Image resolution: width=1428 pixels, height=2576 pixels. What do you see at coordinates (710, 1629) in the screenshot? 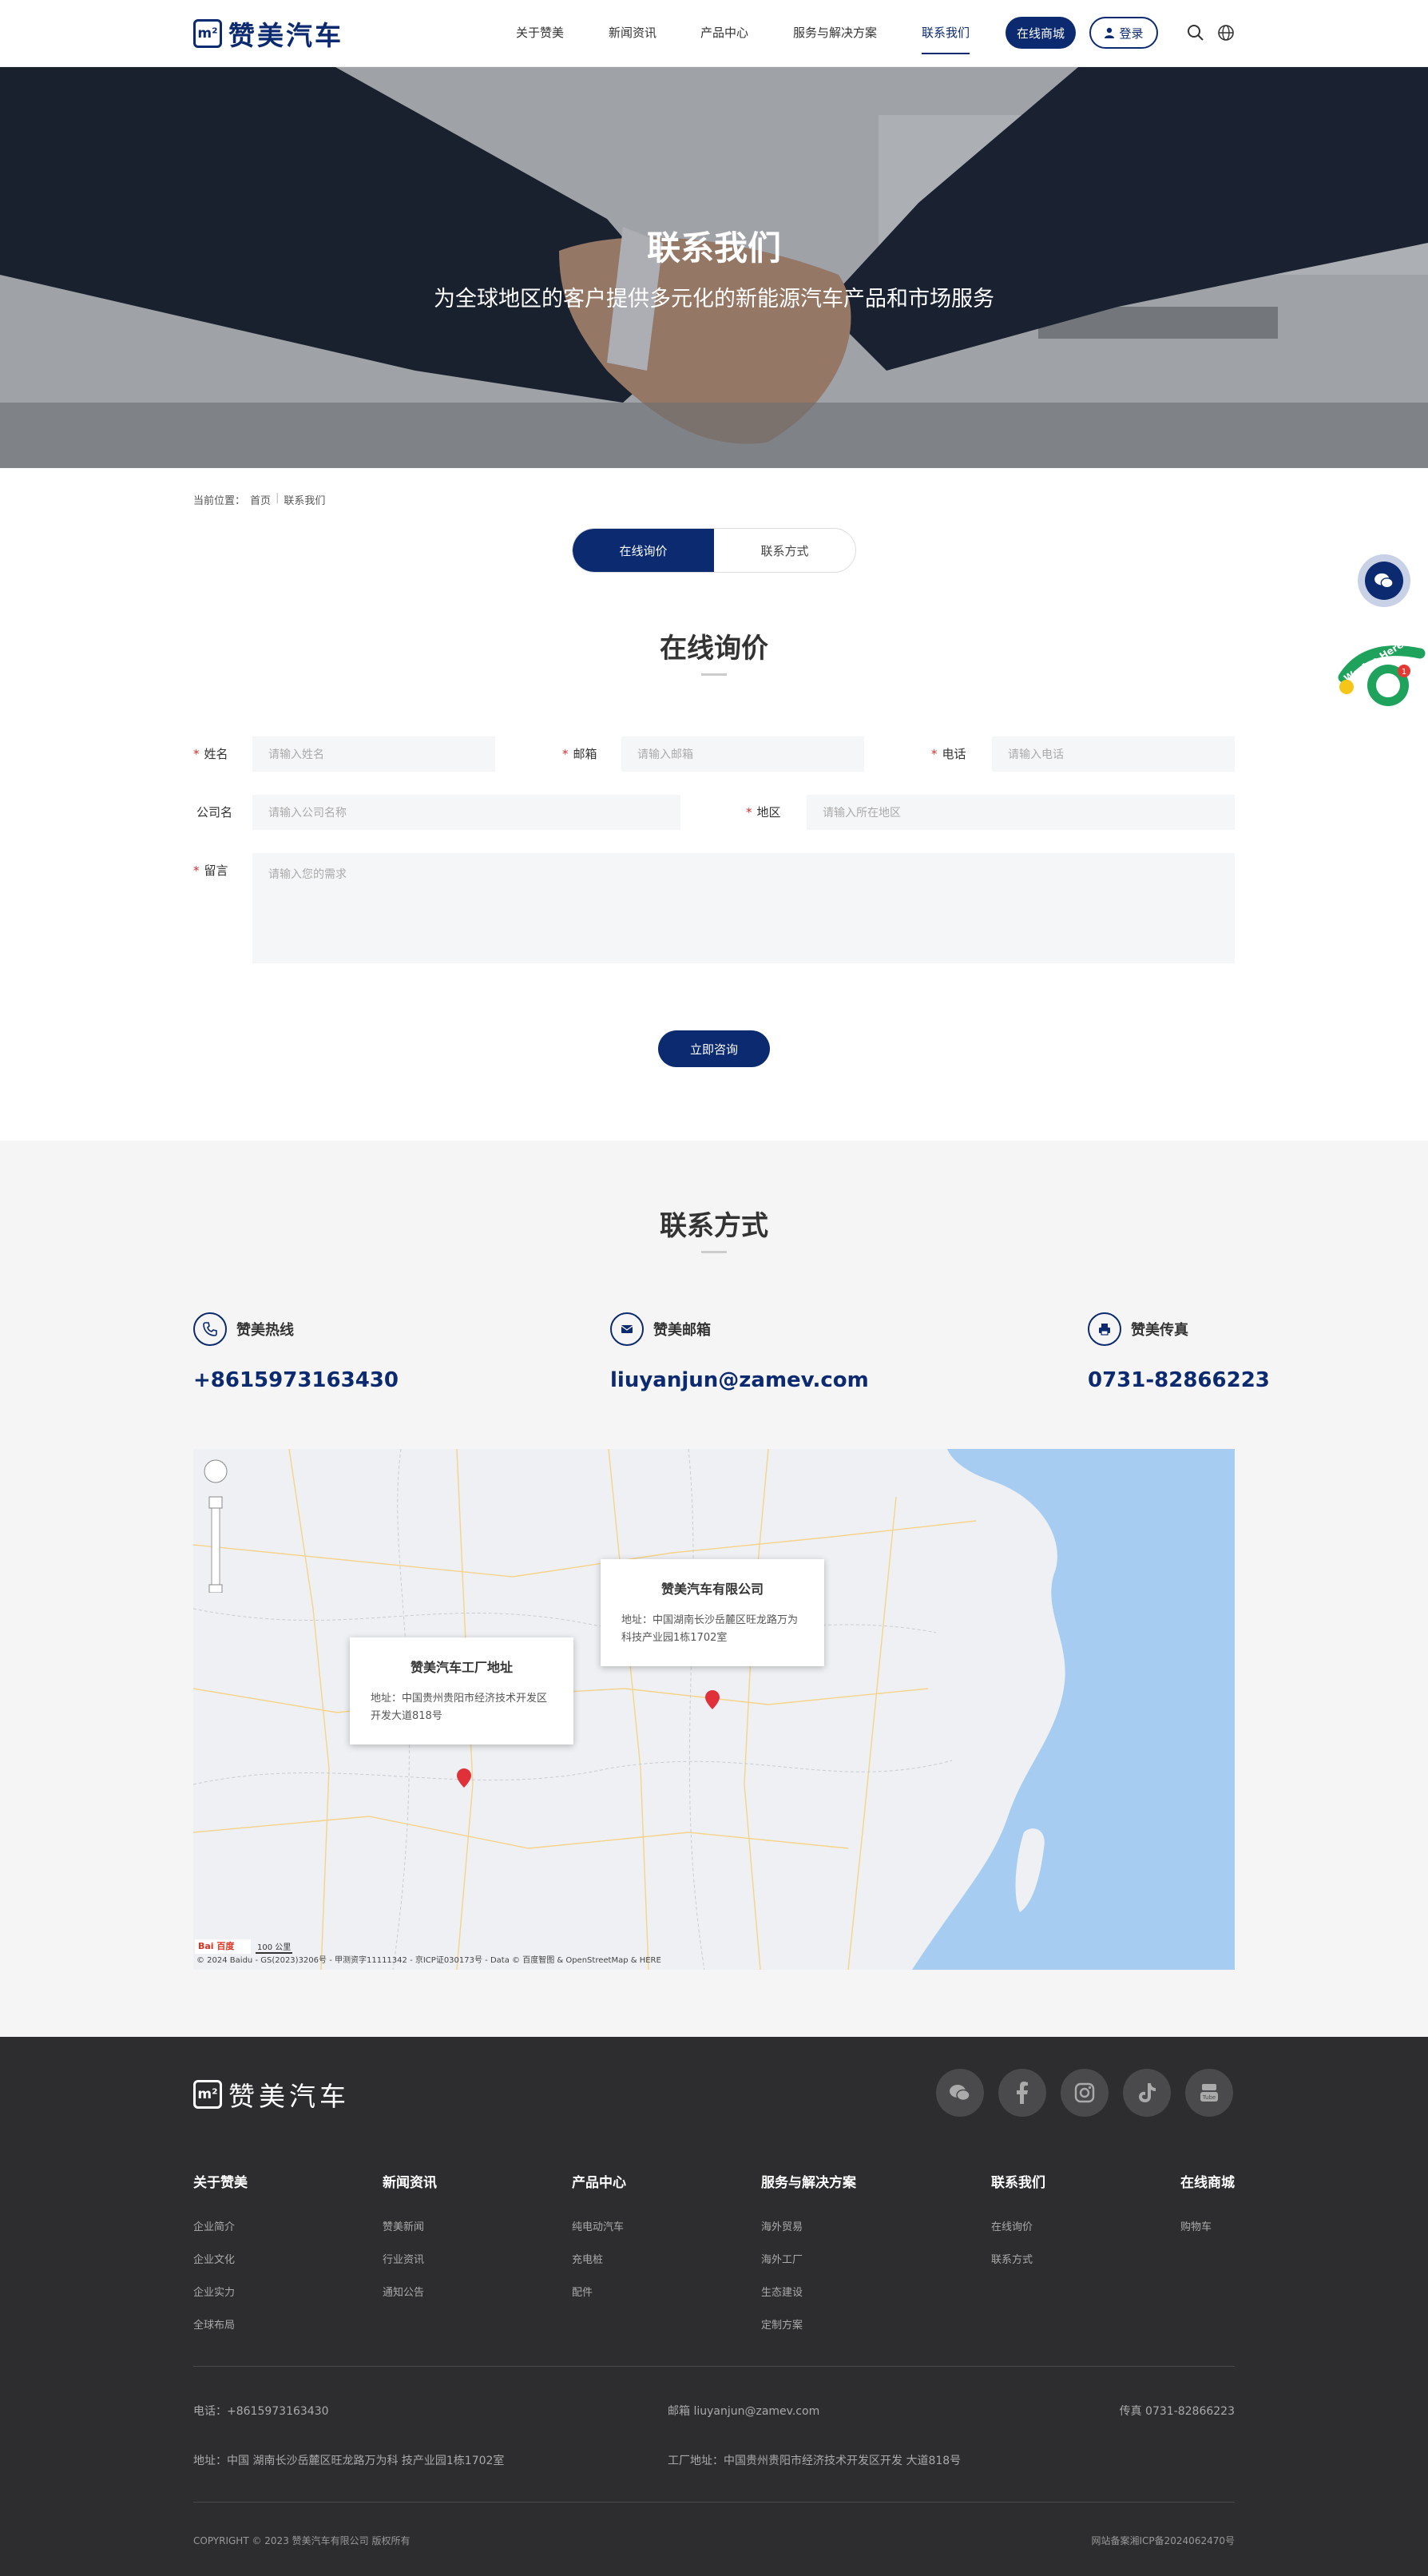
I see `hq-popup-address: 地址：中国湖南长沙岳麓区旺龙路万为科技产业园1栋1702室` at bounding box center [710, 1629].